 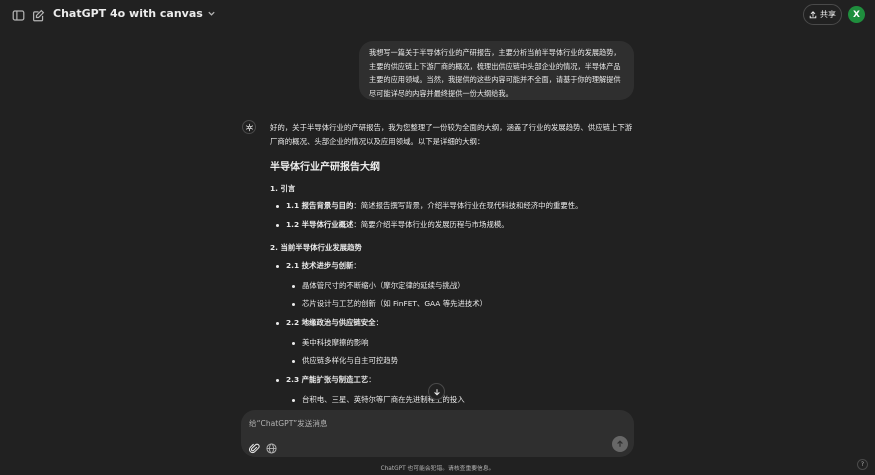 What do you see at coordinates (813, 14) in the screenshot?
I see `share-icon` at bounding box center [813, 14].